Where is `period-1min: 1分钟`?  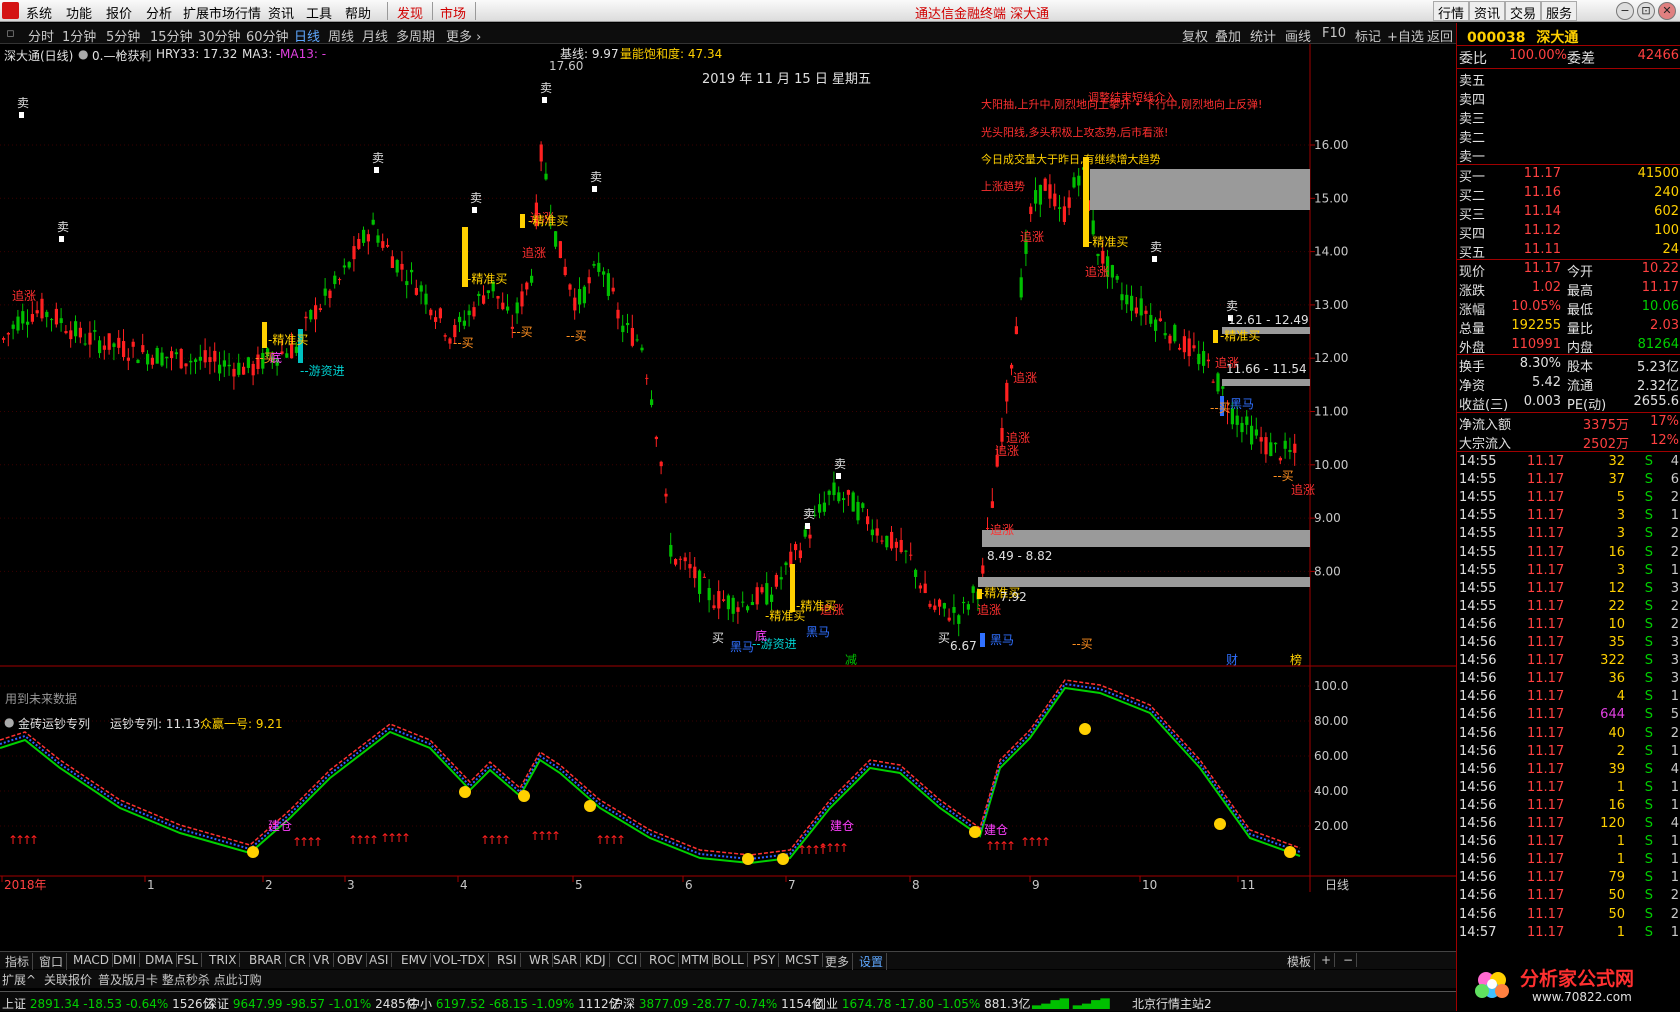
period-1min: 1分钟 is located at coordinates (79, 35).